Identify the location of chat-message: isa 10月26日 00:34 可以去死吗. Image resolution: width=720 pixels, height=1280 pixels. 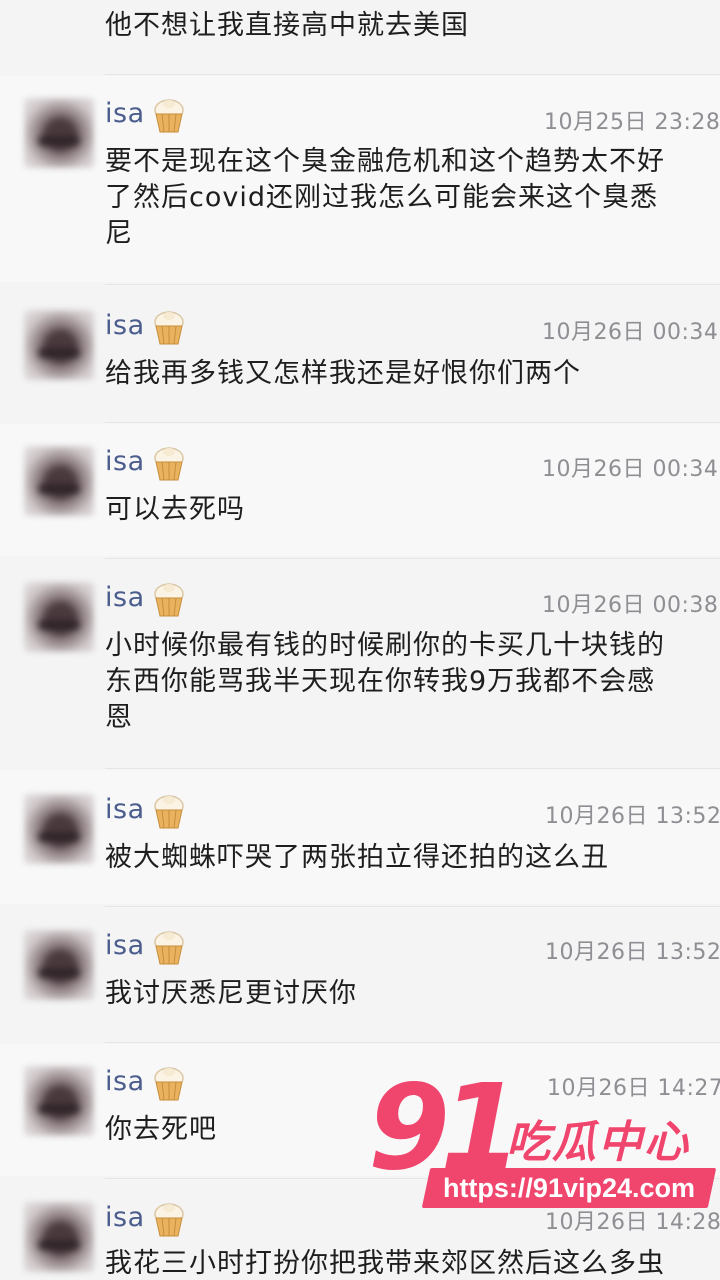
(360, 490).